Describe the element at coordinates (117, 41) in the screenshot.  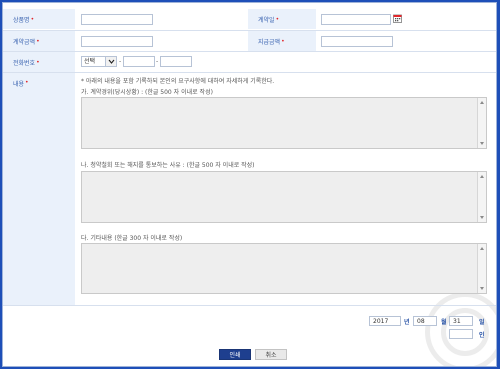
I see `contract-amount-input` at that location.